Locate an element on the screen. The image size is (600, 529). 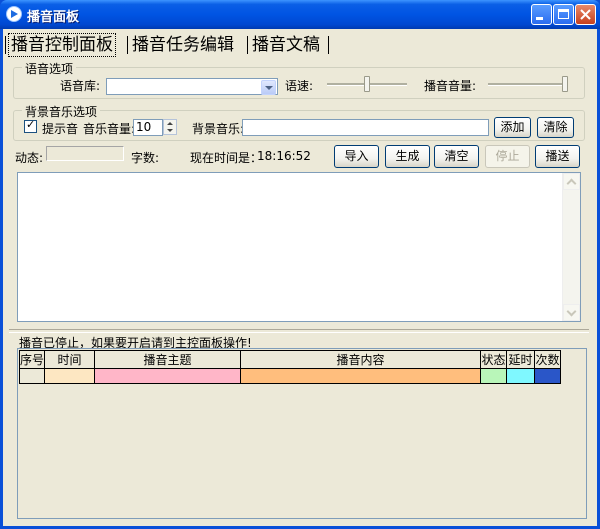
tab-control-panel: 播音控制面板 is located at coordinates (62, 45).